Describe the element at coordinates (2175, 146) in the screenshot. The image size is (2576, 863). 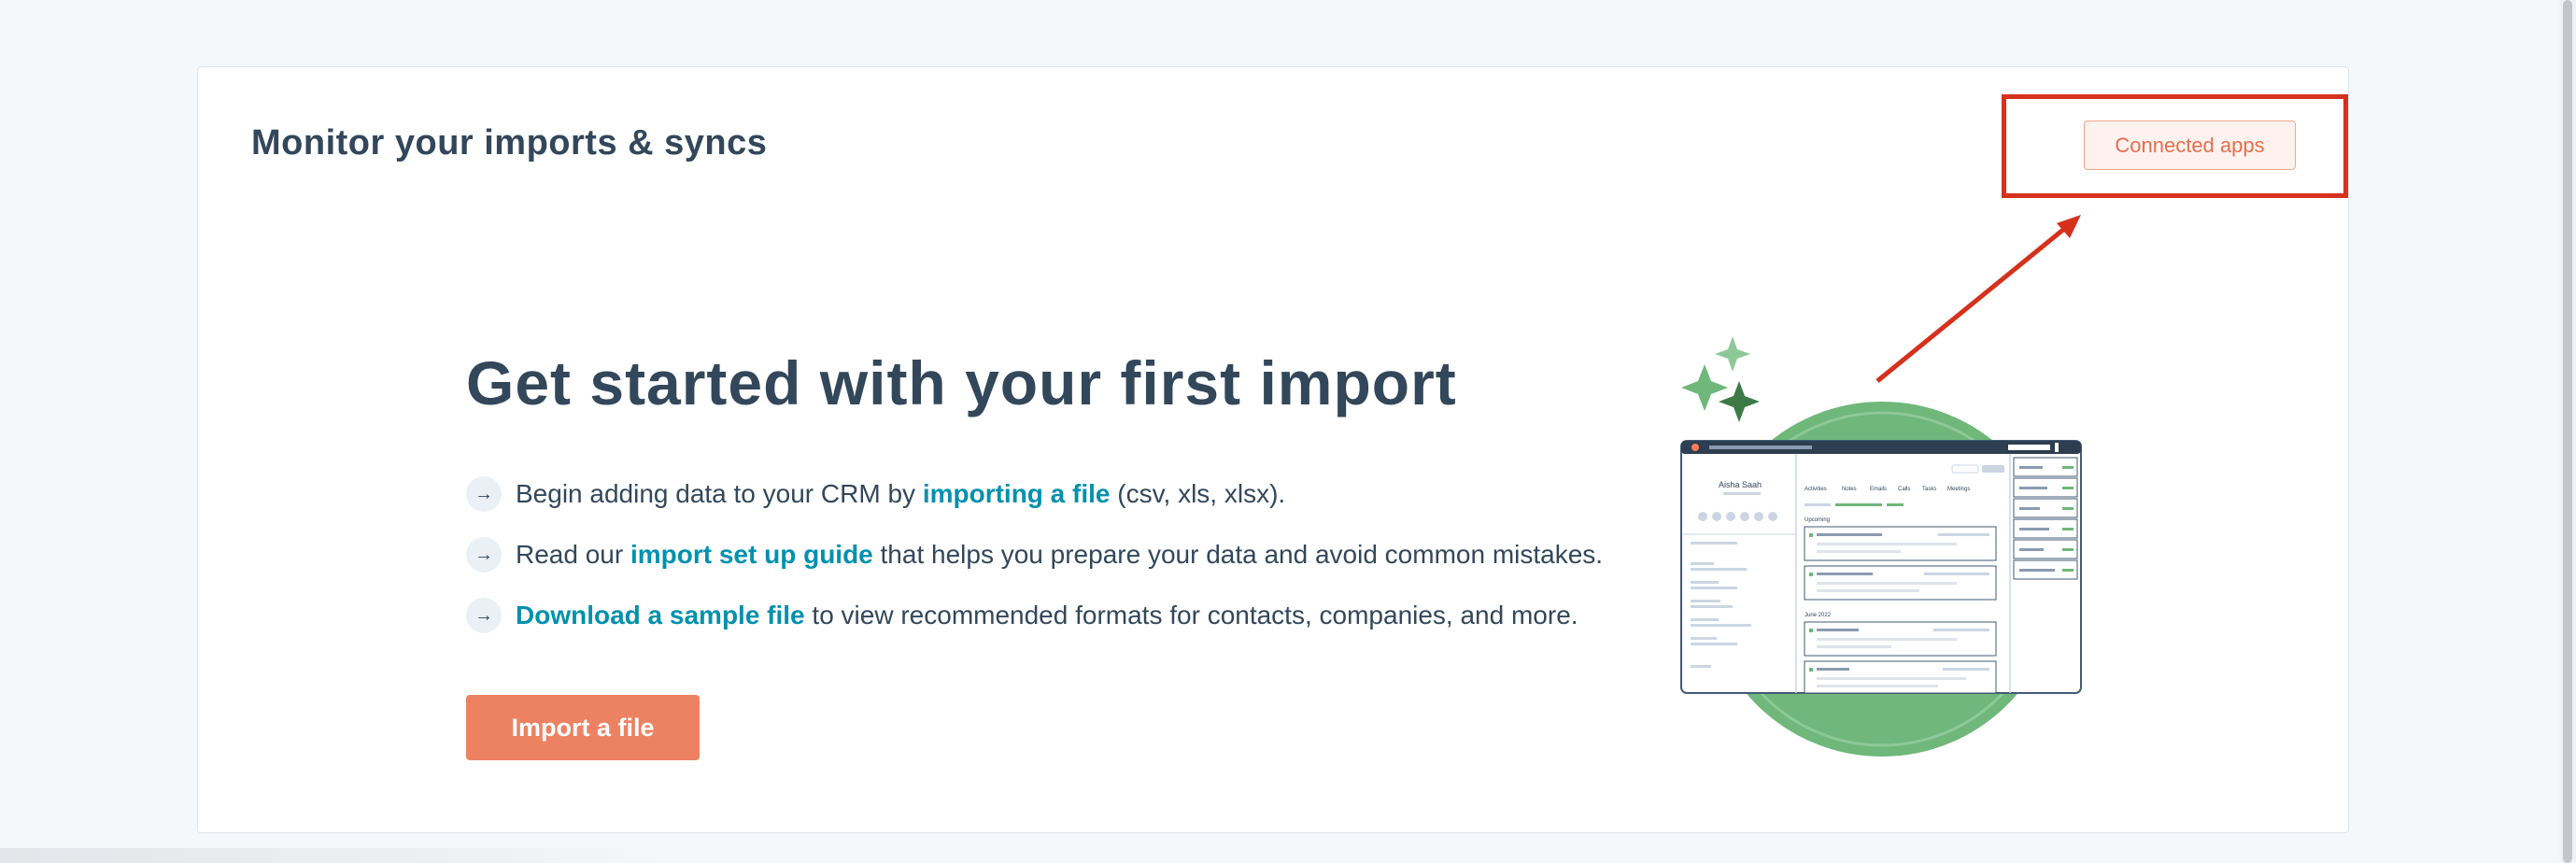
I see `highlight-annotation-box` at that location.